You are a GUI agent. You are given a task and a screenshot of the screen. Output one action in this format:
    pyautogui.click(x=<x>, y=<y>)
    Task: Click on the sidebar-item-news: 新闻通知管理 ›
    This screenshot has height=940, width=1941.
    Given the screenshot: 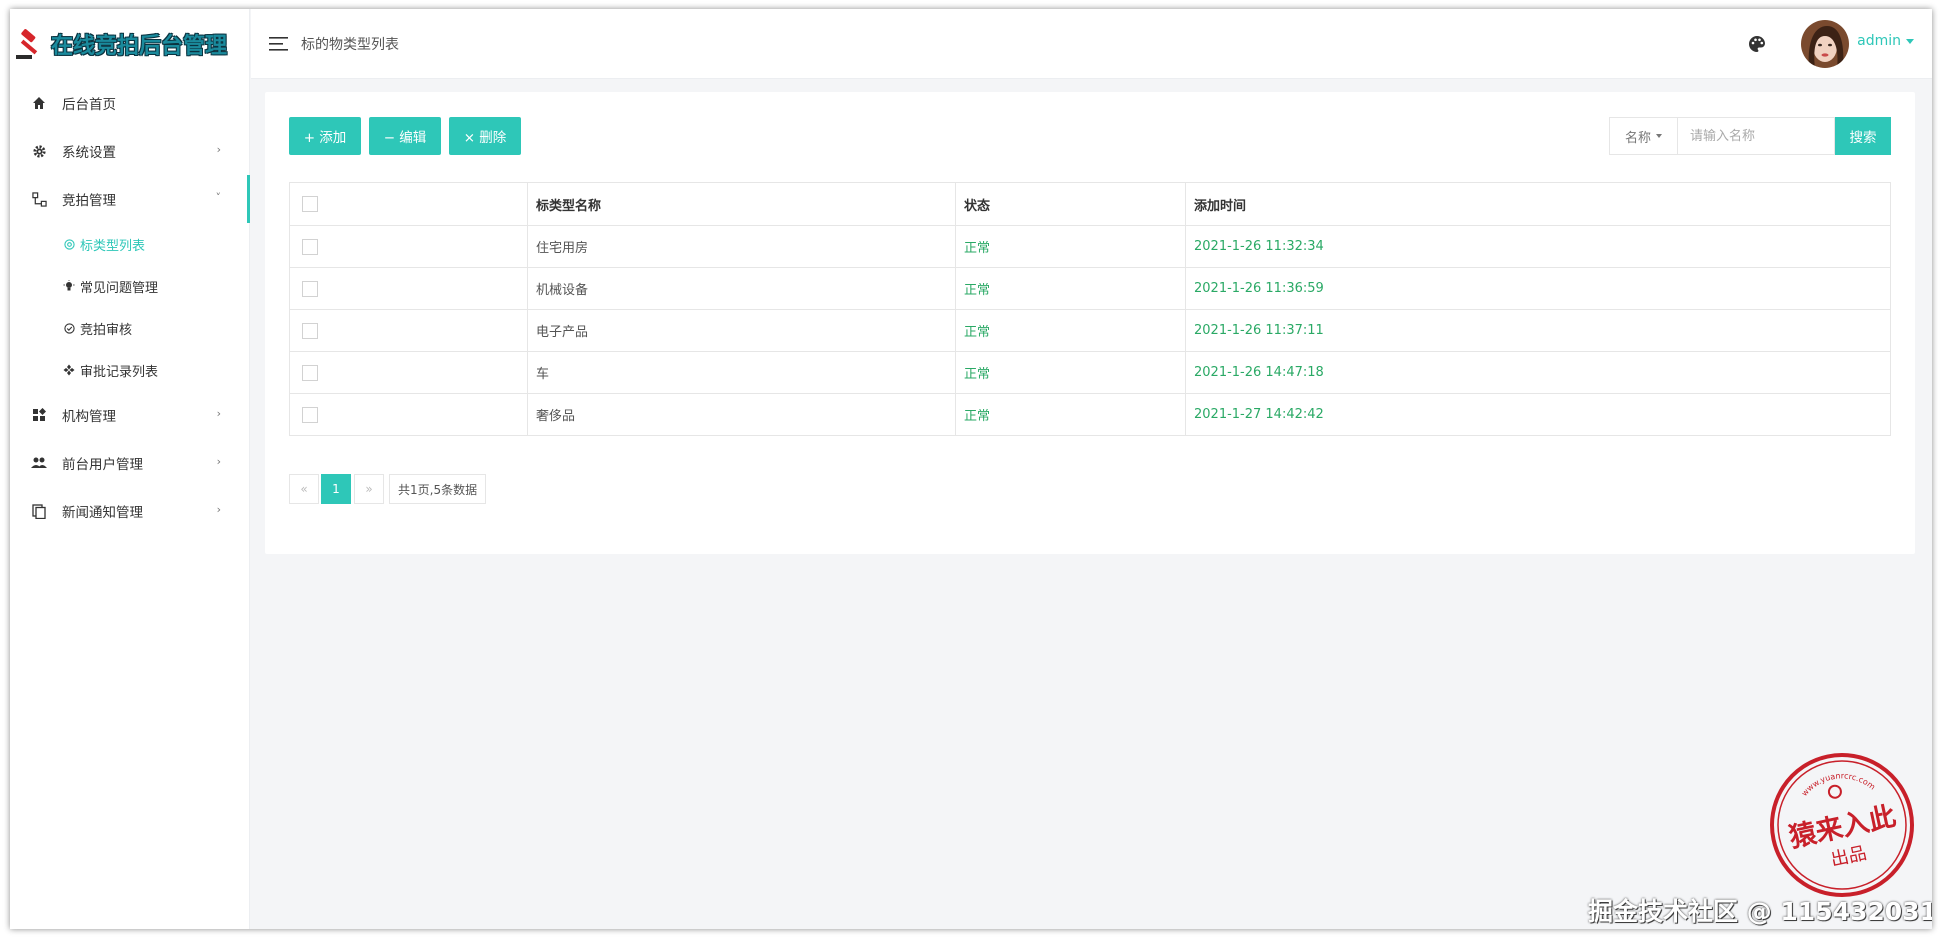 What is the action you would take?
    pyautogui.click(x=129, y=511)
    